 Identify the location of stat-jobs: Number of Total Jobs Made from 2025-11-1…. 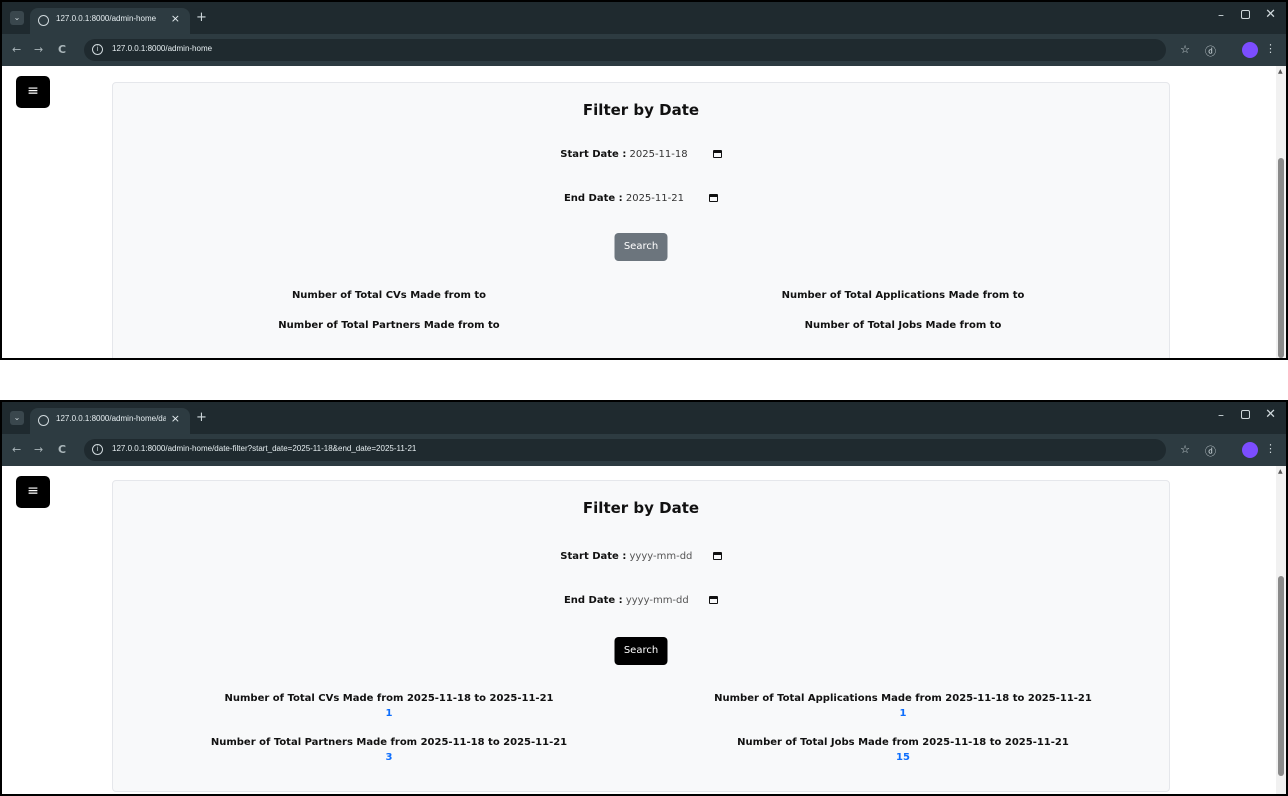
(903, 750).